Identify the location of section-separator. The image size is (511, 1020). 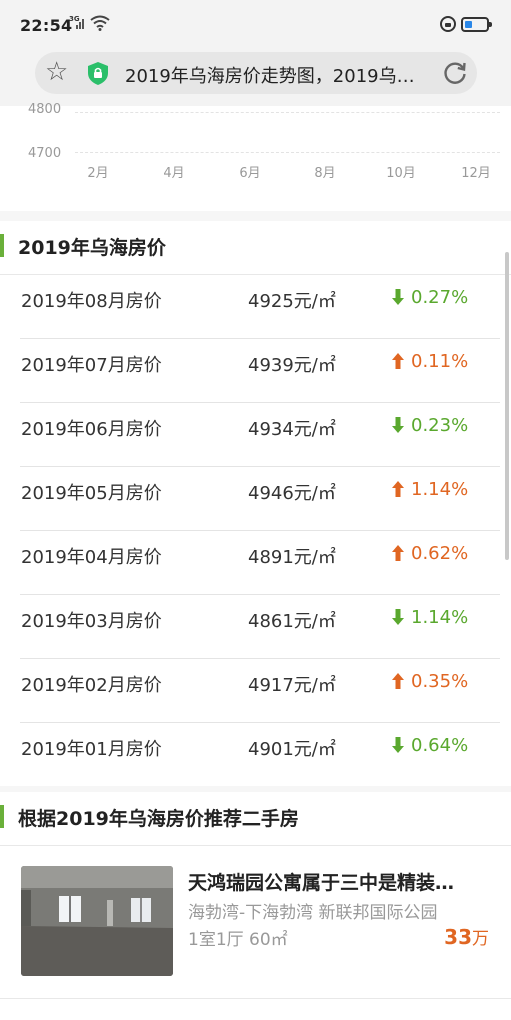
(255, 216).